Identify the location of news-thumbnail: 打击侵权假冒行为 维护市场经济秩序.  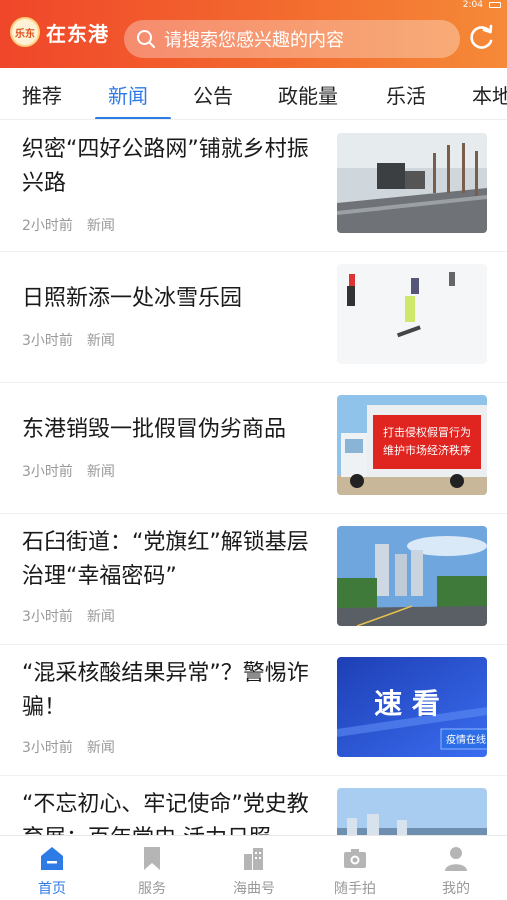
(412, 445).